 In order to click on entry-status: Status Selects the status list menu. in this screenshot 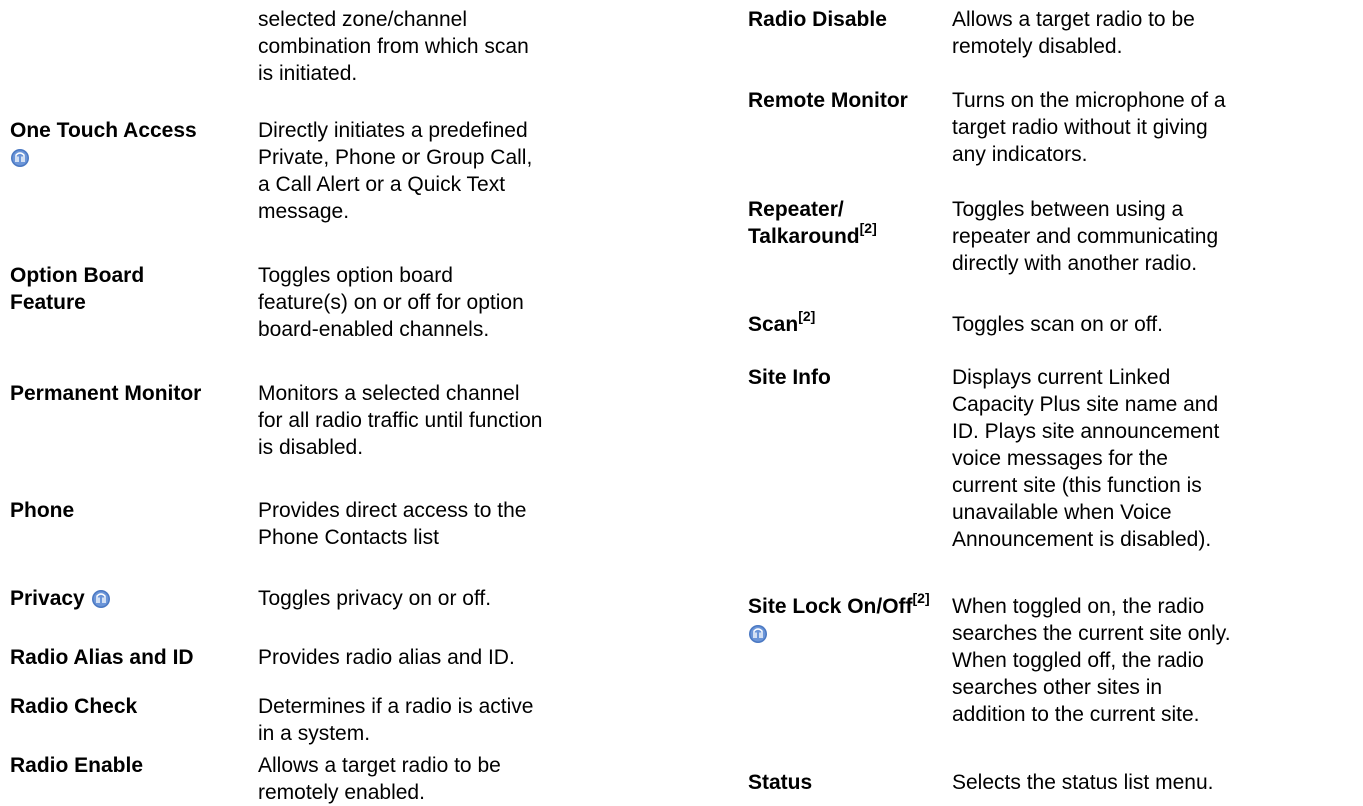, I will do `click(1050, 782)`.